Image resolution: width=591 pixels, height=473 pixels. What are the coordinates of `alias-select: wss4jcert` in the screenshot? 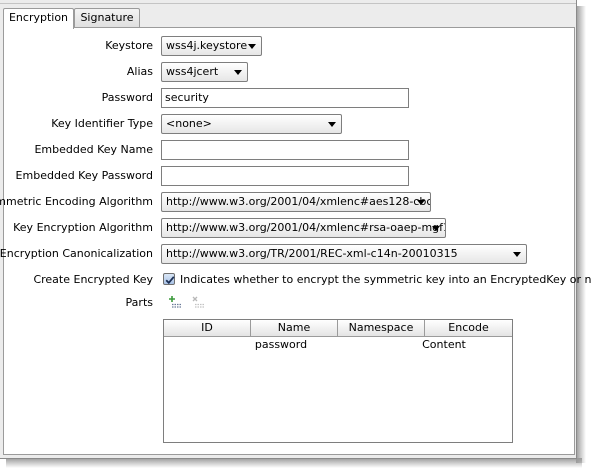 It's located at (204, 72).